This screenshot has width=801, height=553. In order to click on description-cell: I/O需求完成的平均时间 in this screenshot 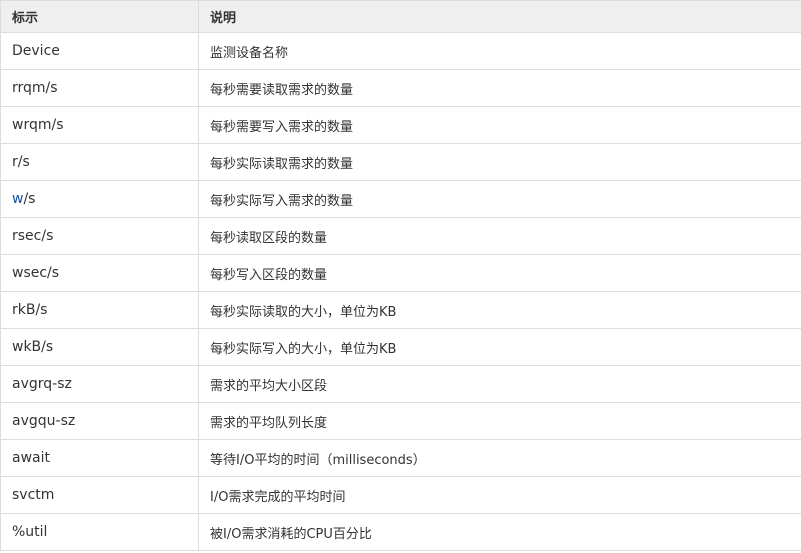, I will do `click(499, 495)`.